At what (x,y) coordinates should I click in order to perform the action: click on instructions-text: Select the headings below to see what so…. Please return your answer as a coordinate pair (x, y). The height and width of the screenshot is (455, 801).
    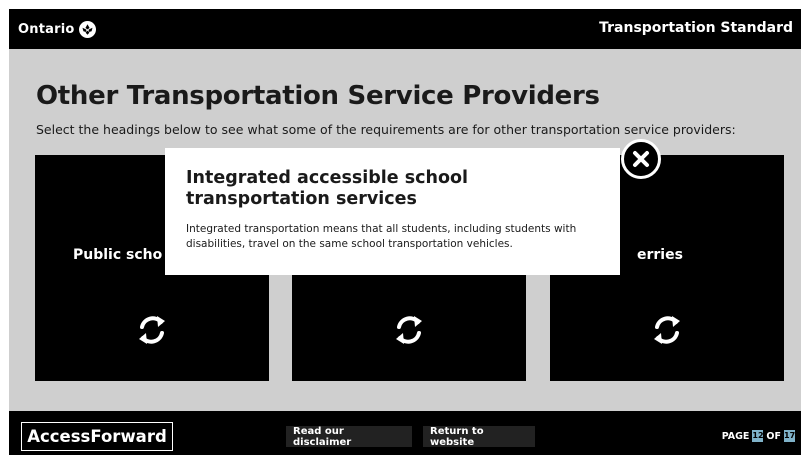
    Looking at the image, I should click on (386, 129).